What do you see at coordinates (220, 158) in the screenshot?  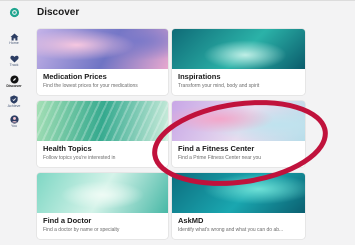 I see `card-subtitle: Find a Prime Fitness Center near you` at bounding box center [220, 158].